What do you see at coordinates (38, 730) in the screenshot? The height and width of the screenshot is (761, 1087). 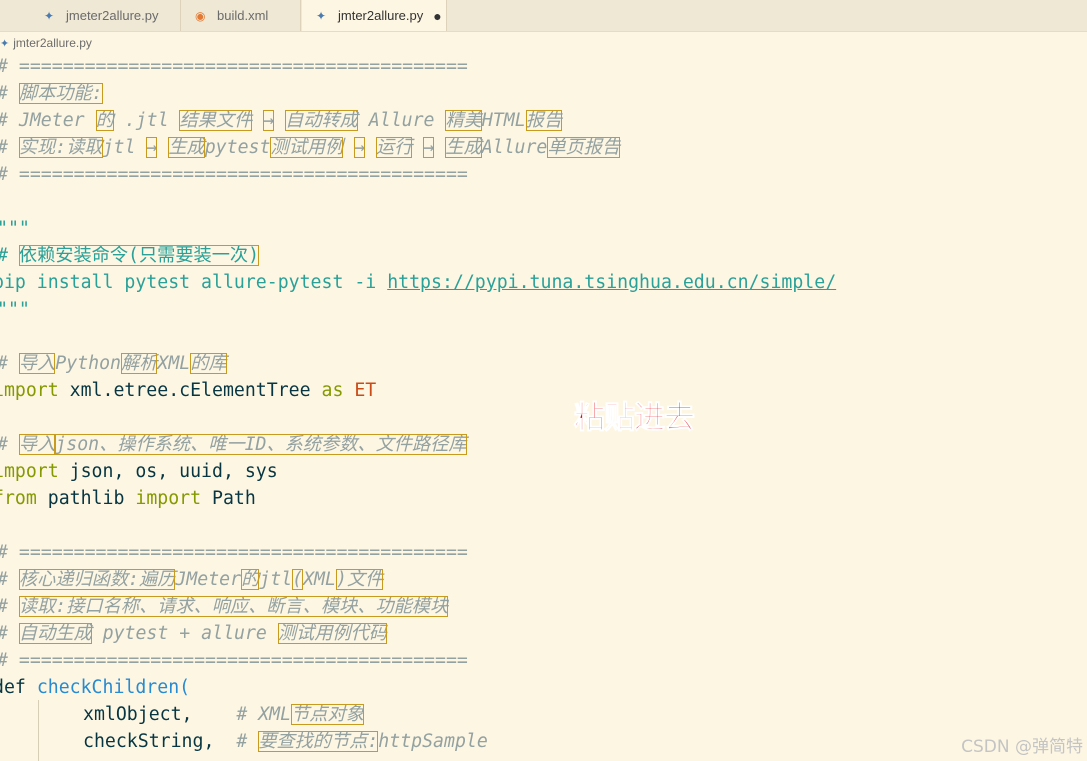 I see `indent-guide` at bounding box center [38, 730].